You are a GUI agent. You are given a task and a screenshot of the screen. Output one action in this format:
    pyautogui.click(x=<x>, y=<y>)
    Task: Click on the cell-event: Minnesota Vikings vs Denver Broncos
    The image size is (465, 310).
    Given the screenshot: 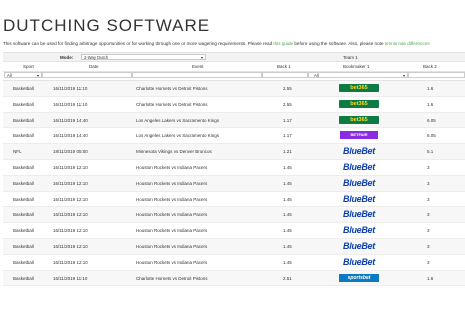 What is the action you would take?
    pyautogui.click(x=174, y=152)
    